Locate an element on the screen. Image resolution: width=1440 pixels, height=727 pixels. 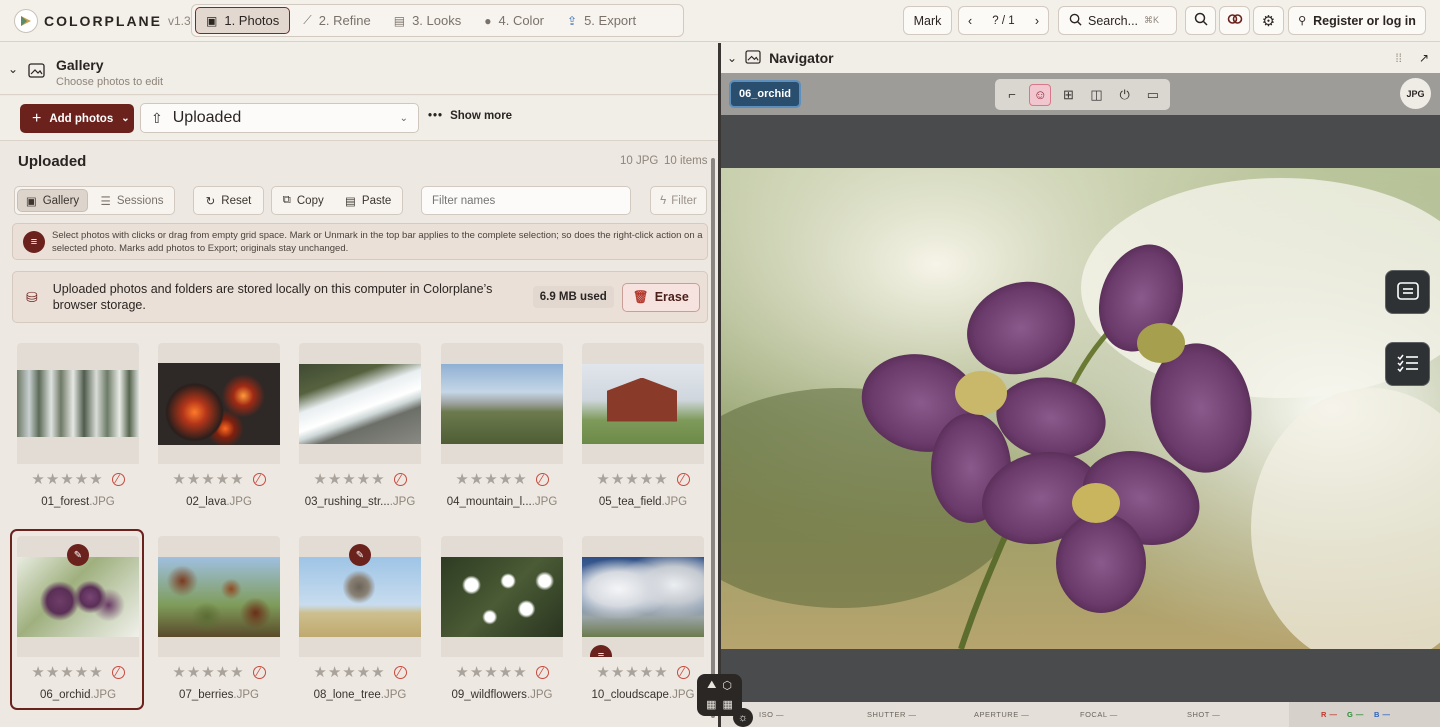
register-button: ⚲ Register or log in is located at coordinates (1357, 20).